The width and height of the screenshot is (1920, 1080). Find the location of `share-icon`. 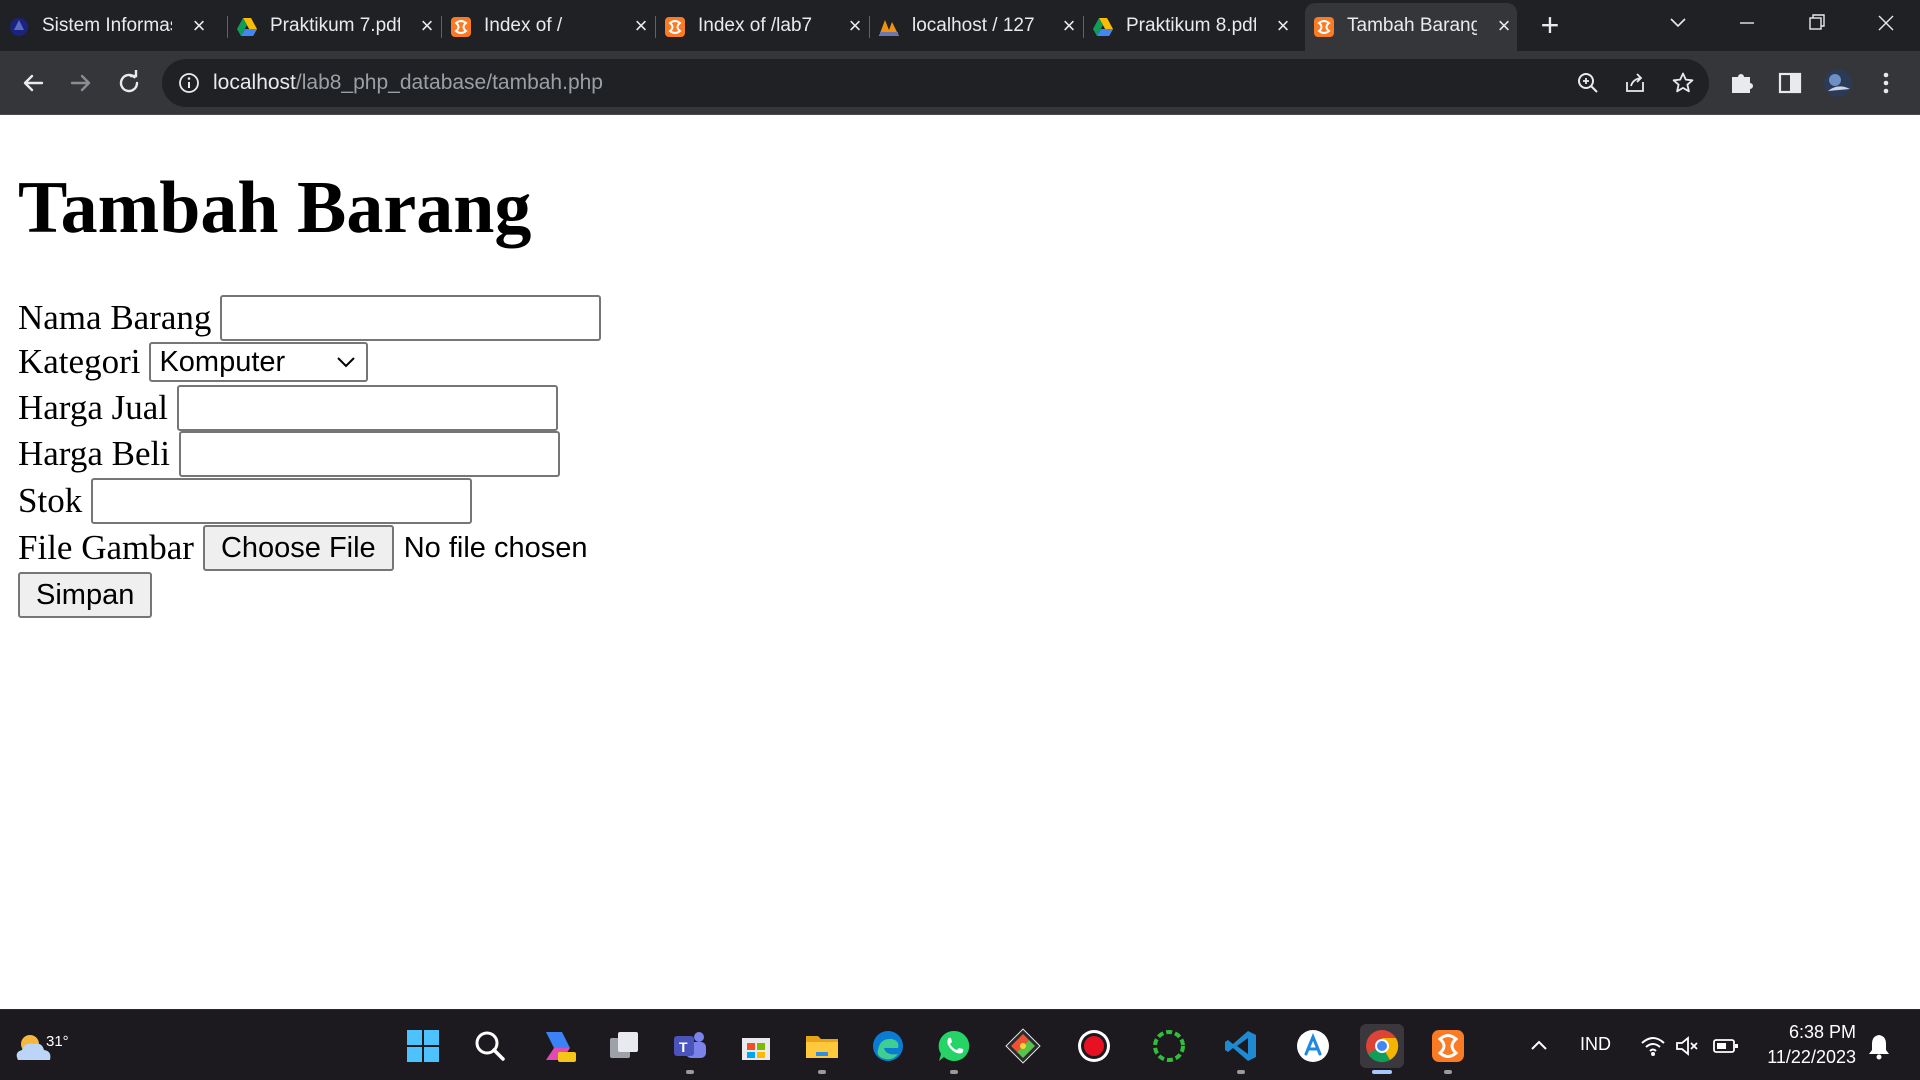

share-icon is located at coordinates (1635, 83).